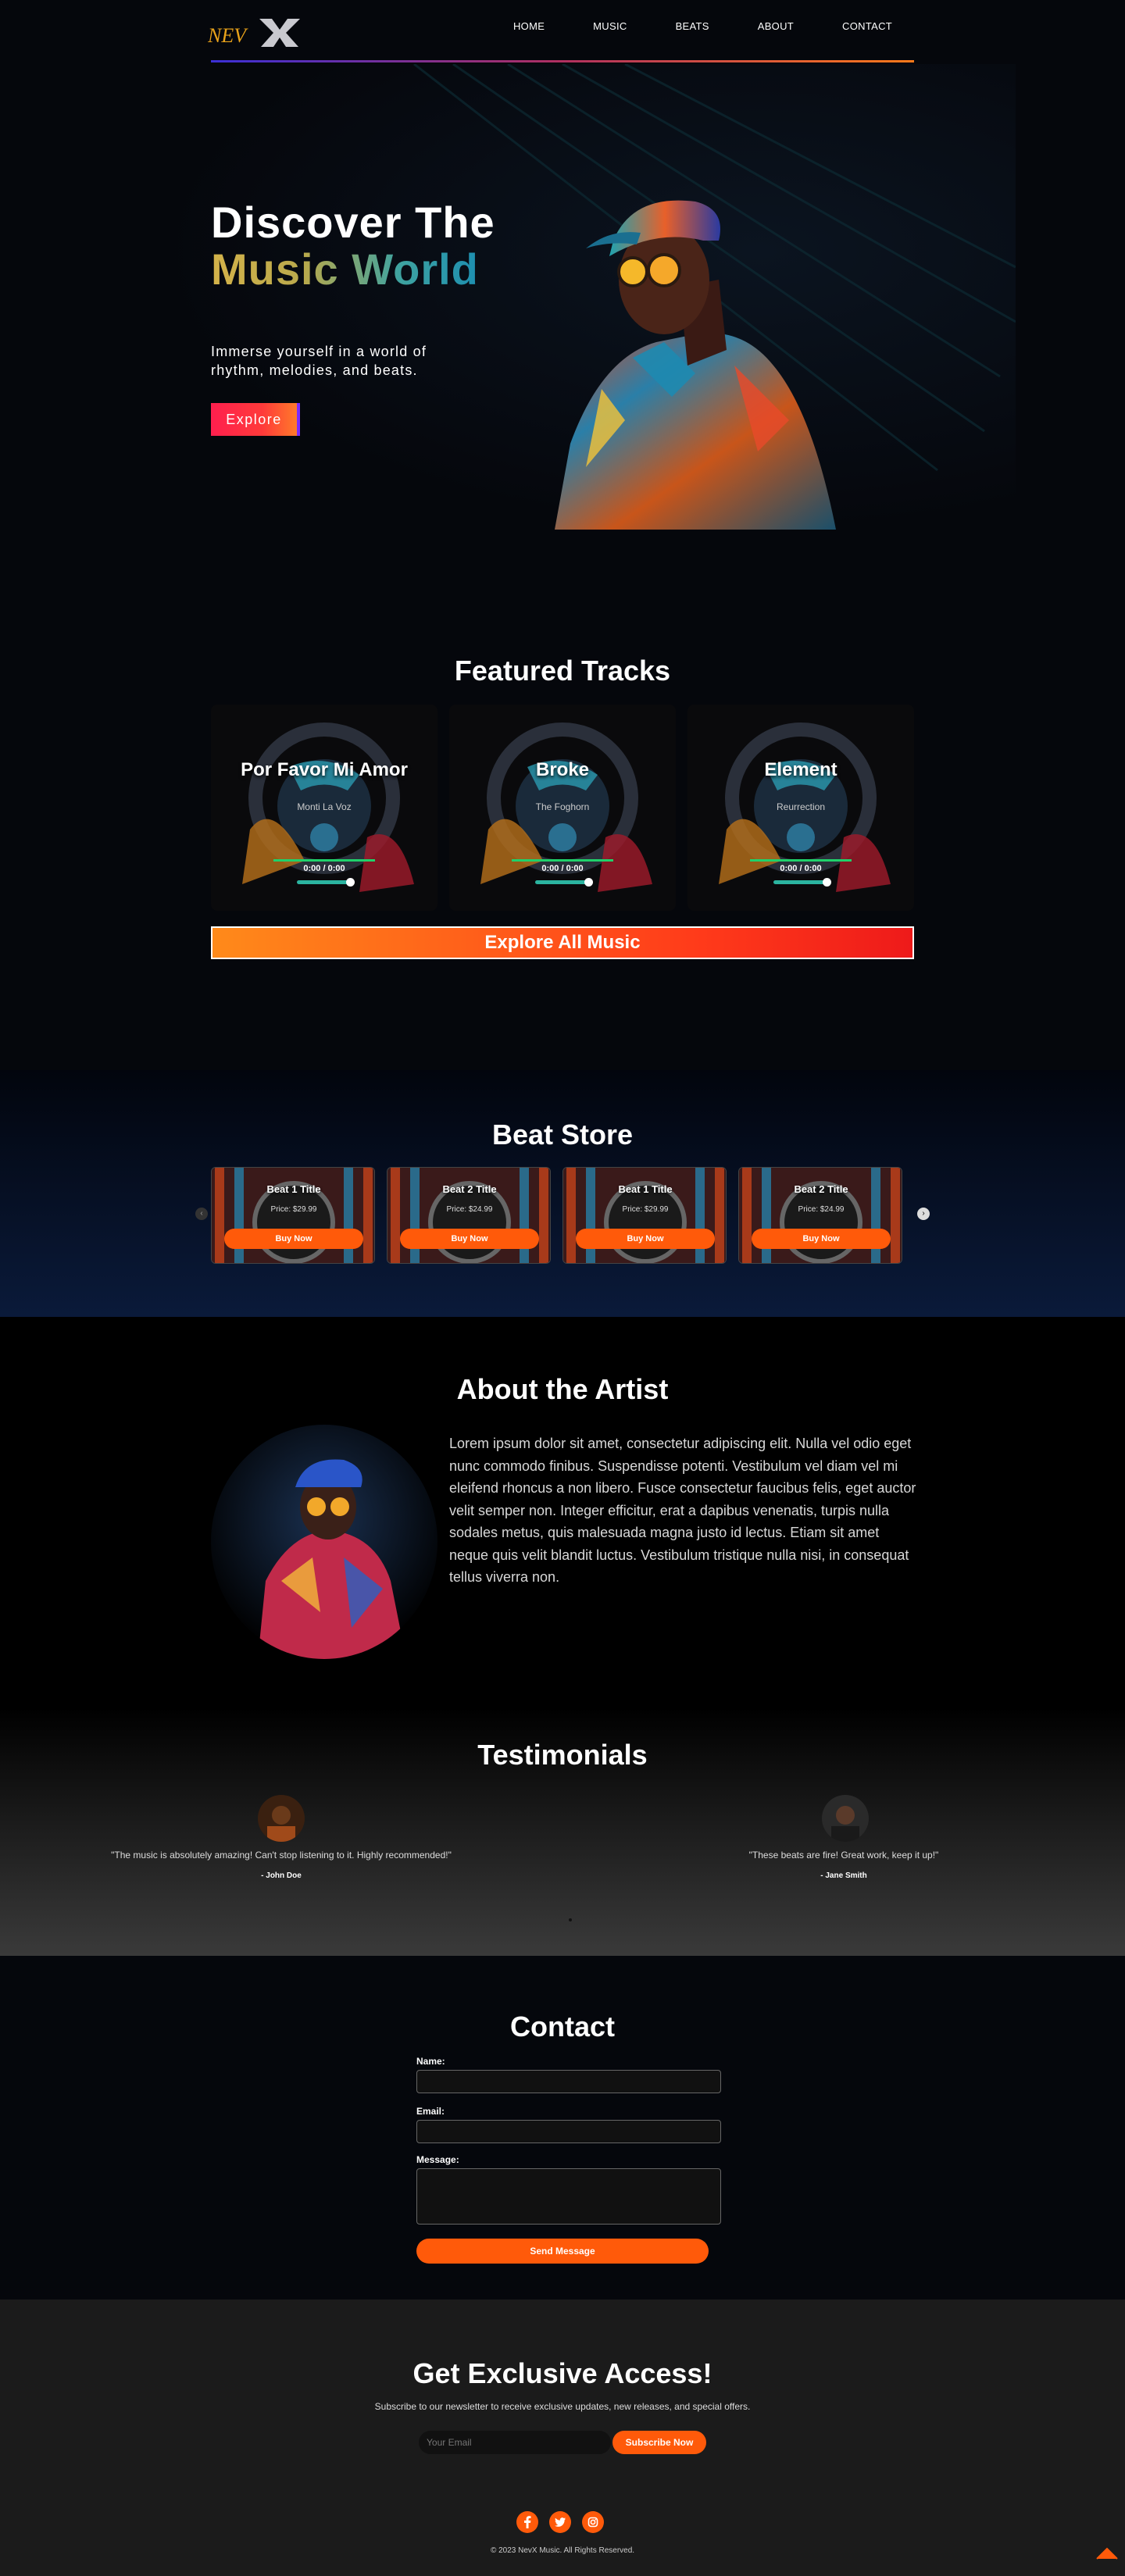 Image resolution: width=1125 pixels, height=2576 pixels. I want to click on subscribe-button: Subscribe Now, so click(659, 2442).